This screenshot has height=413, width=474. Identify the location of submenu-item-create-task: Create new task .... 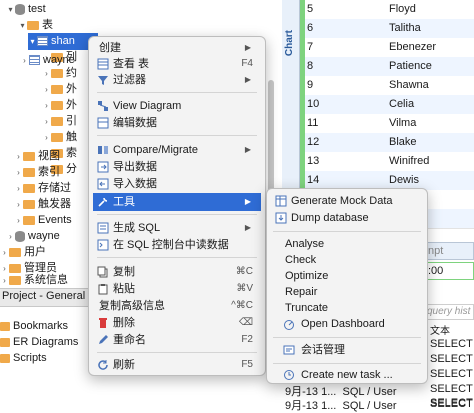
(347, 375).